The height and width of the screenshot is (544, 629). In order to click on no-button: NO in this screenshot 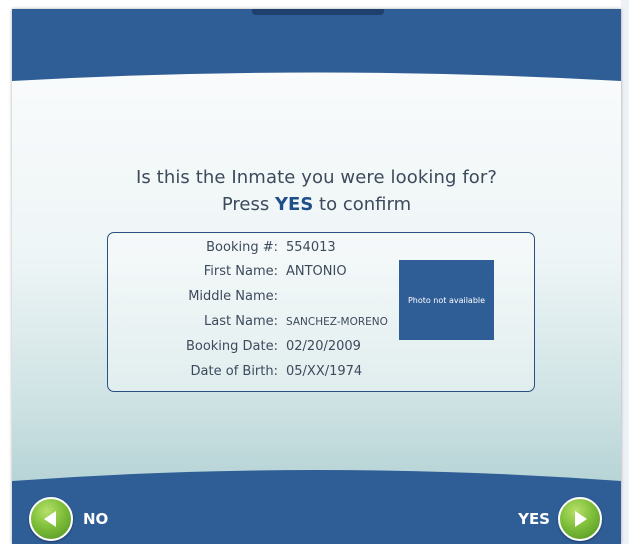, I will do `click(68, 519)`.